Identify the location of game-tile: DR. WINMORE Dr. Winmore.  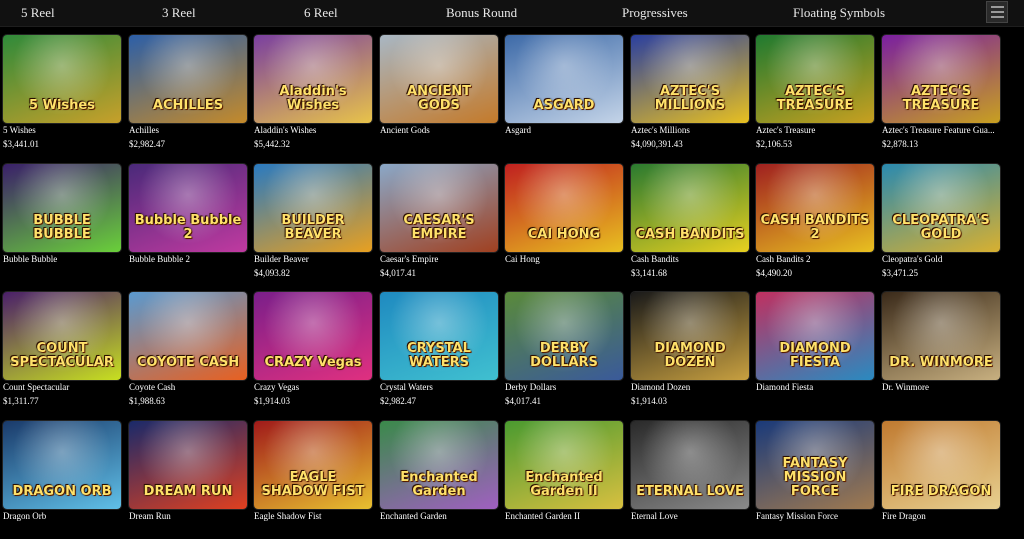
(941, 351).